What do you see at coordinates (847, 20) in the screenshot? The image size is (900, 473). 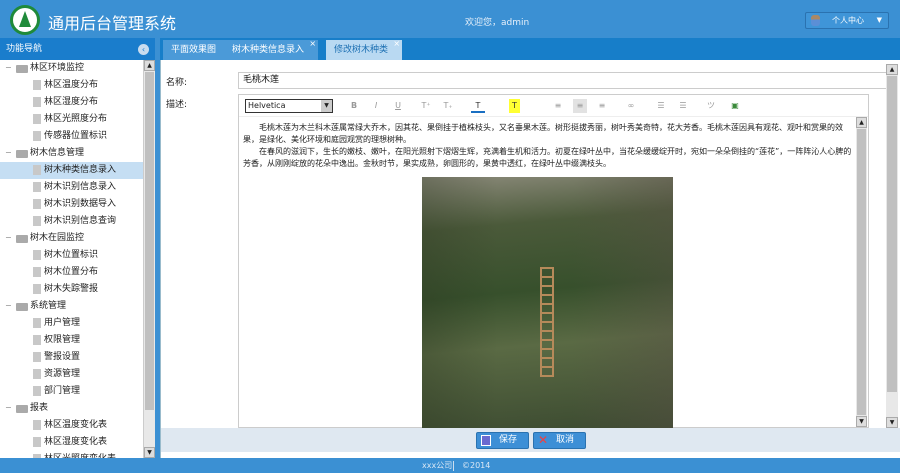 I see `user-center-menu: 个人中心 ▼` at bounding box center [847, 20].